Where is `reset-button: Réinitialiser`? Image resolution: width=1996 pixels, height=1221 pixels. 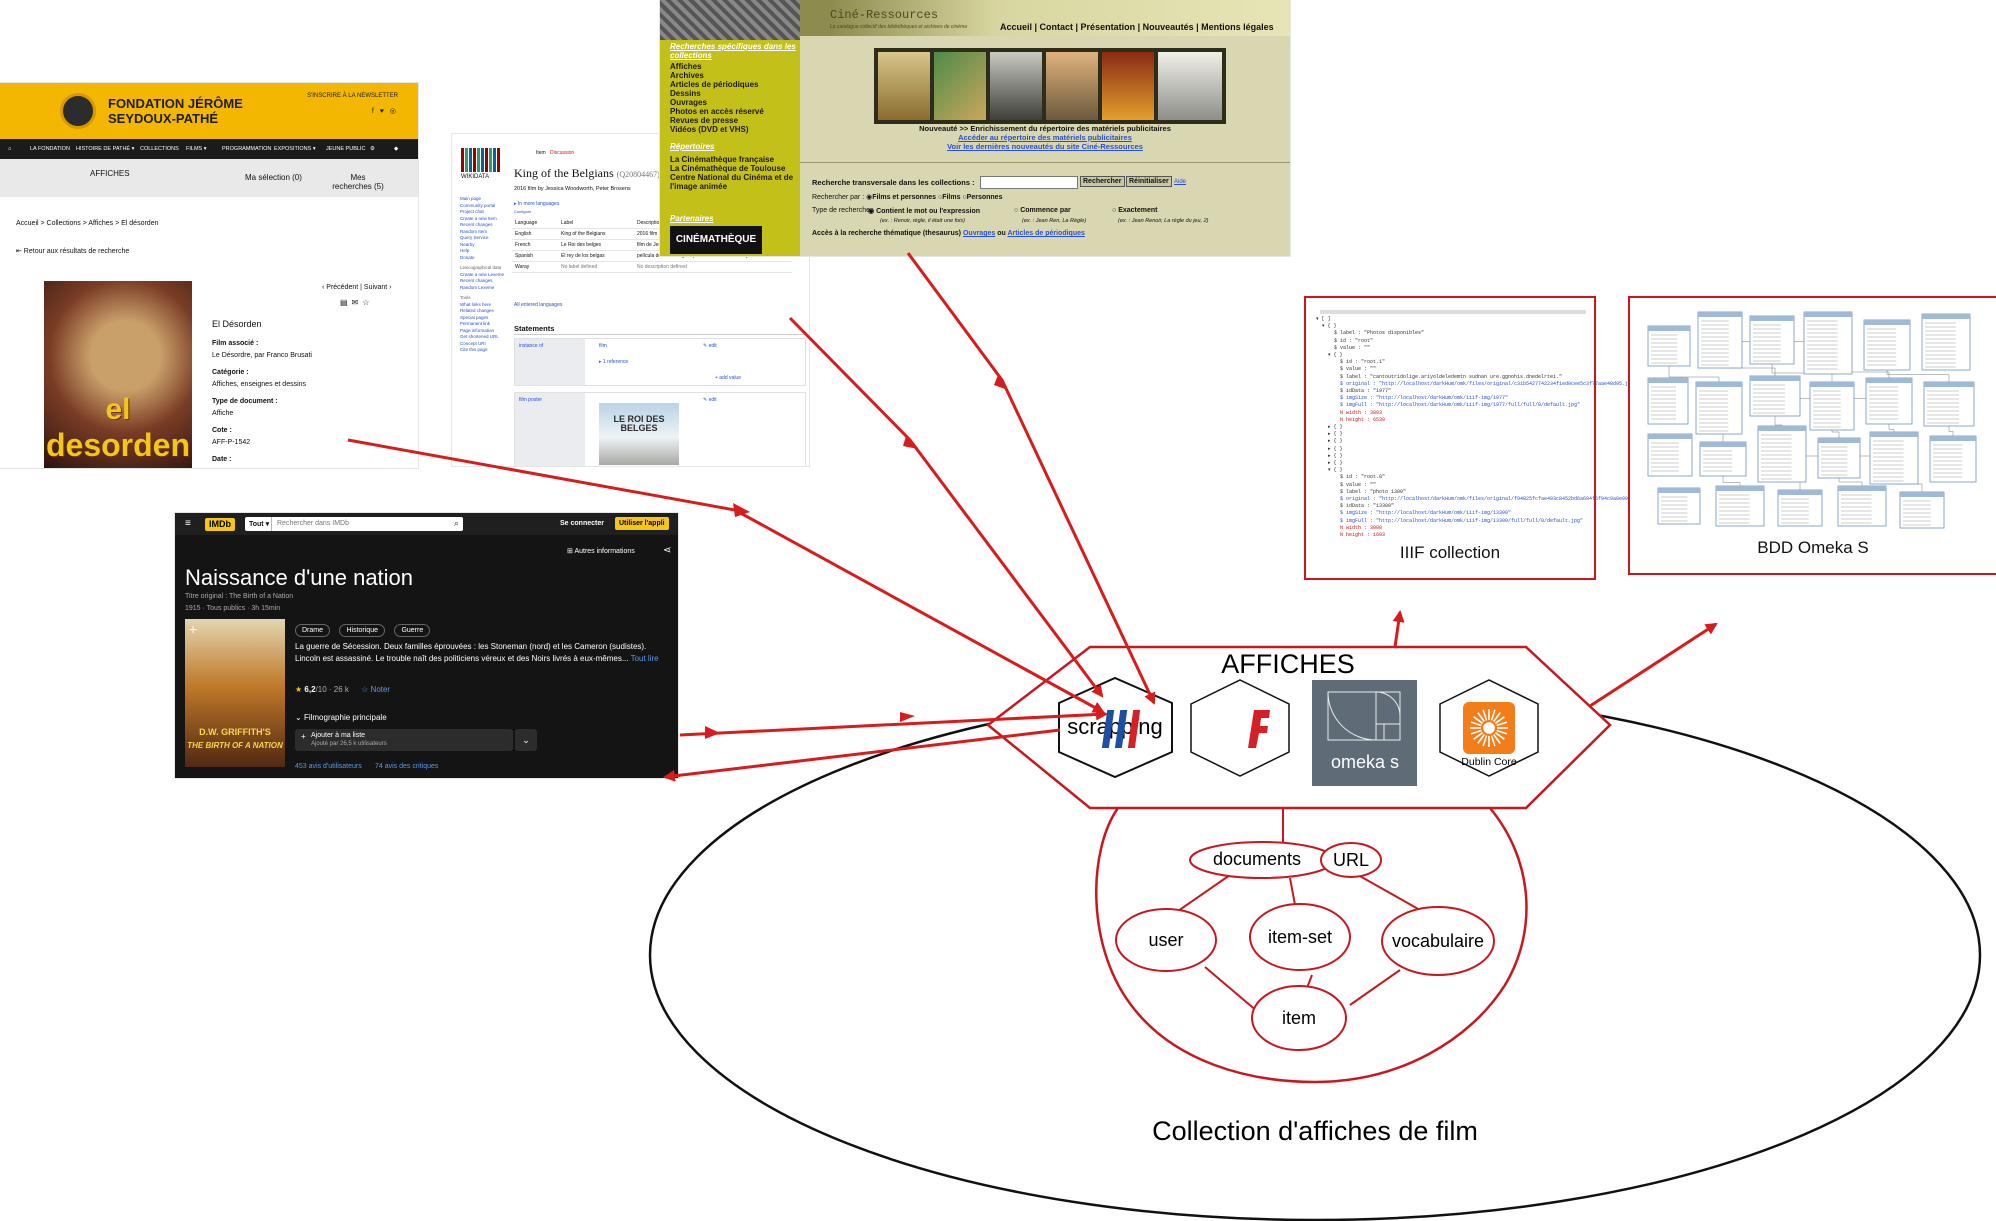 reset-button: Réinitialiser is located at coordinates (1149, 181).